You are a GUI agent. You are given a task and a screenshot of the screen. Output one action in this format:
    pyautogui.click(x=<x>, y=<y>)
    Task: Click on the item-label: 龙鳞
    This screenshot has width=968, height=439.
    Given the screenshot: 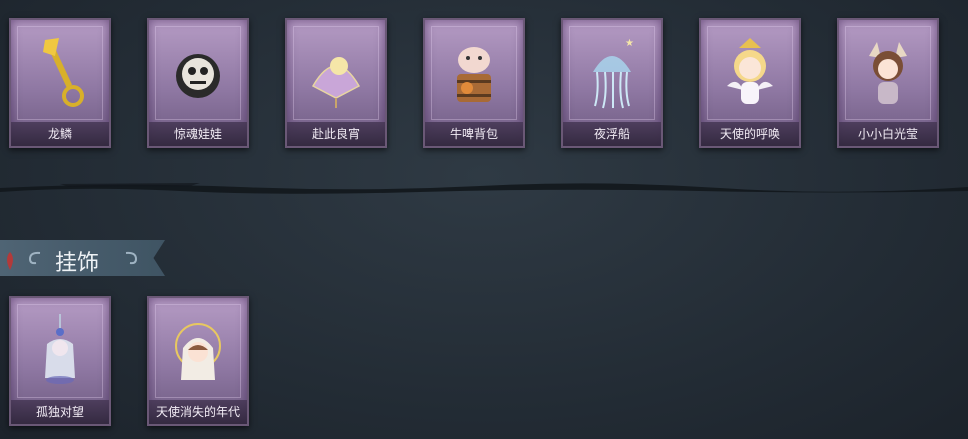 What is the action you would take?
    pyautogui.click(x=60, y=134)
    